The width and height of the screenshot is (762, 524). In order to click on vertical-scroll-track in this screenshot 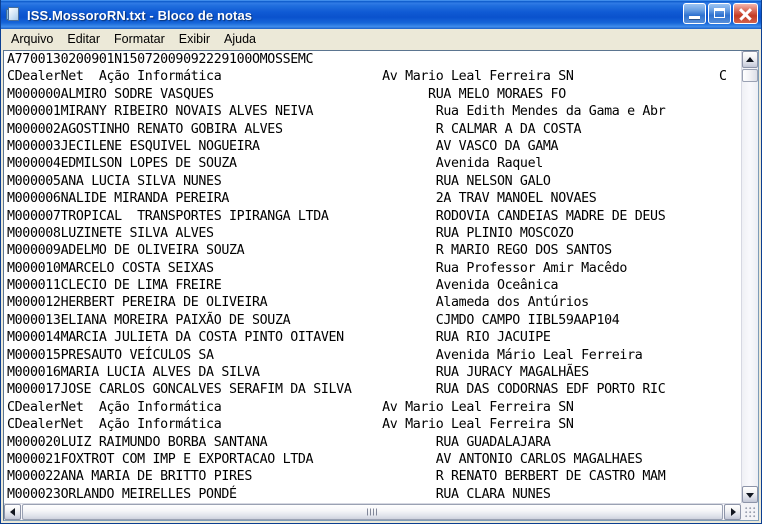, I will do `click(750, 277)`.